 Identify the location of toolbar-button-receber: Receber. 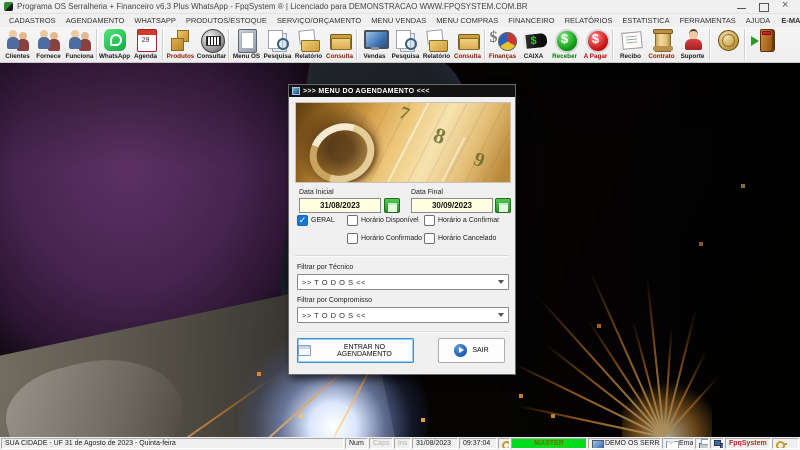
(564, 44).